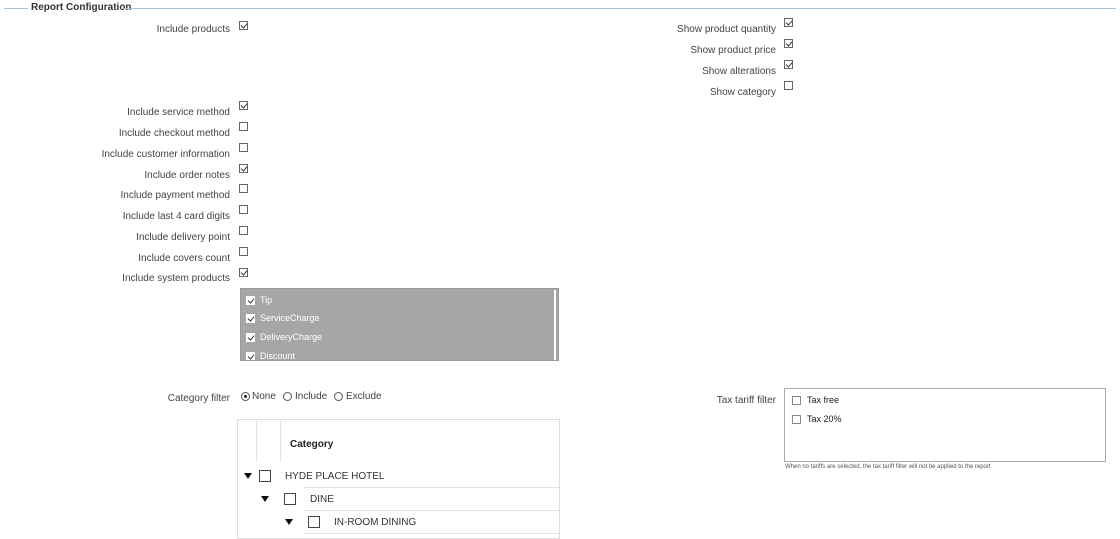 Image resolution: width=1120 pixels, height=539 pixels. I want to click on radio-label-exclude: Exclude, so click(364, 396).